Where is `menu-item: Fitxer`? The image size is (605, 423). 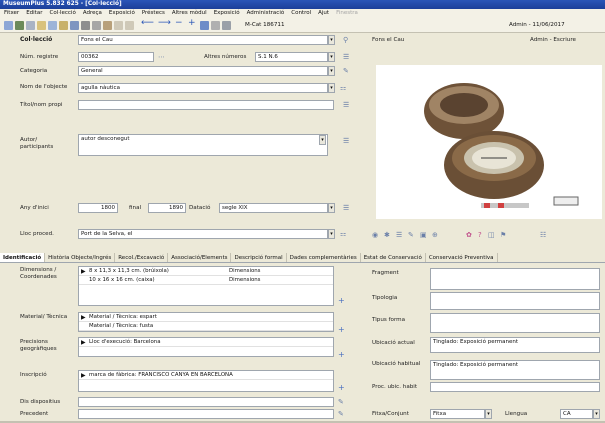 menu-item: Fitxer is located at coordinates (11, 13).